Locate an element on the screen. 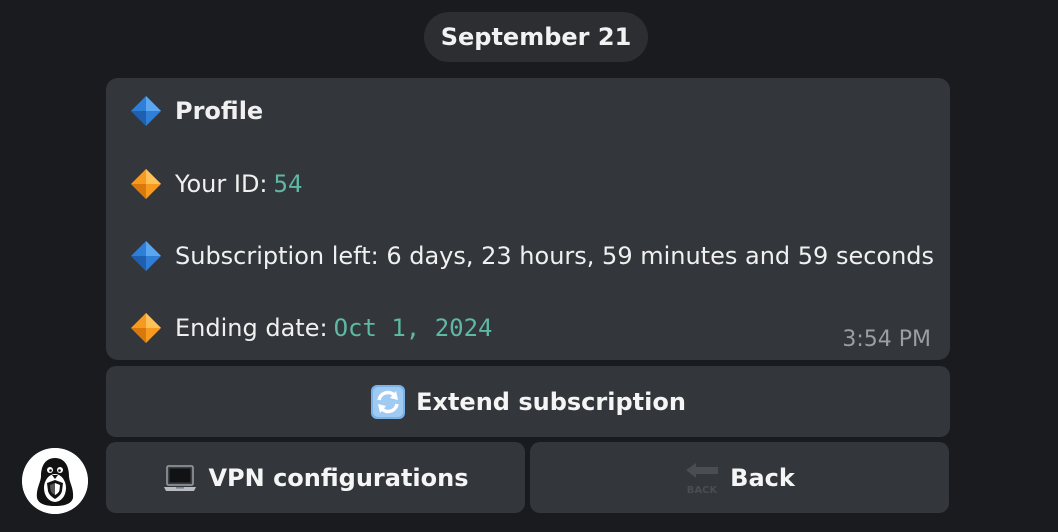 The image size is (1058, 532). ending-date-line: Ending date: Oct 1, 2024 is located at coordinates (311, 328).